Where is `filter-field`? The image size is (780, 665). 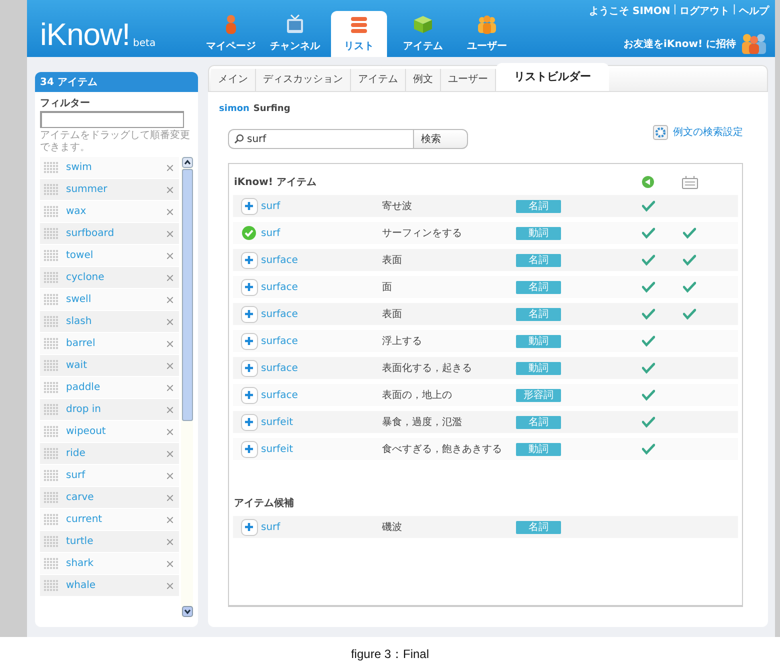
filter-field is located at coordinates (112, 119).